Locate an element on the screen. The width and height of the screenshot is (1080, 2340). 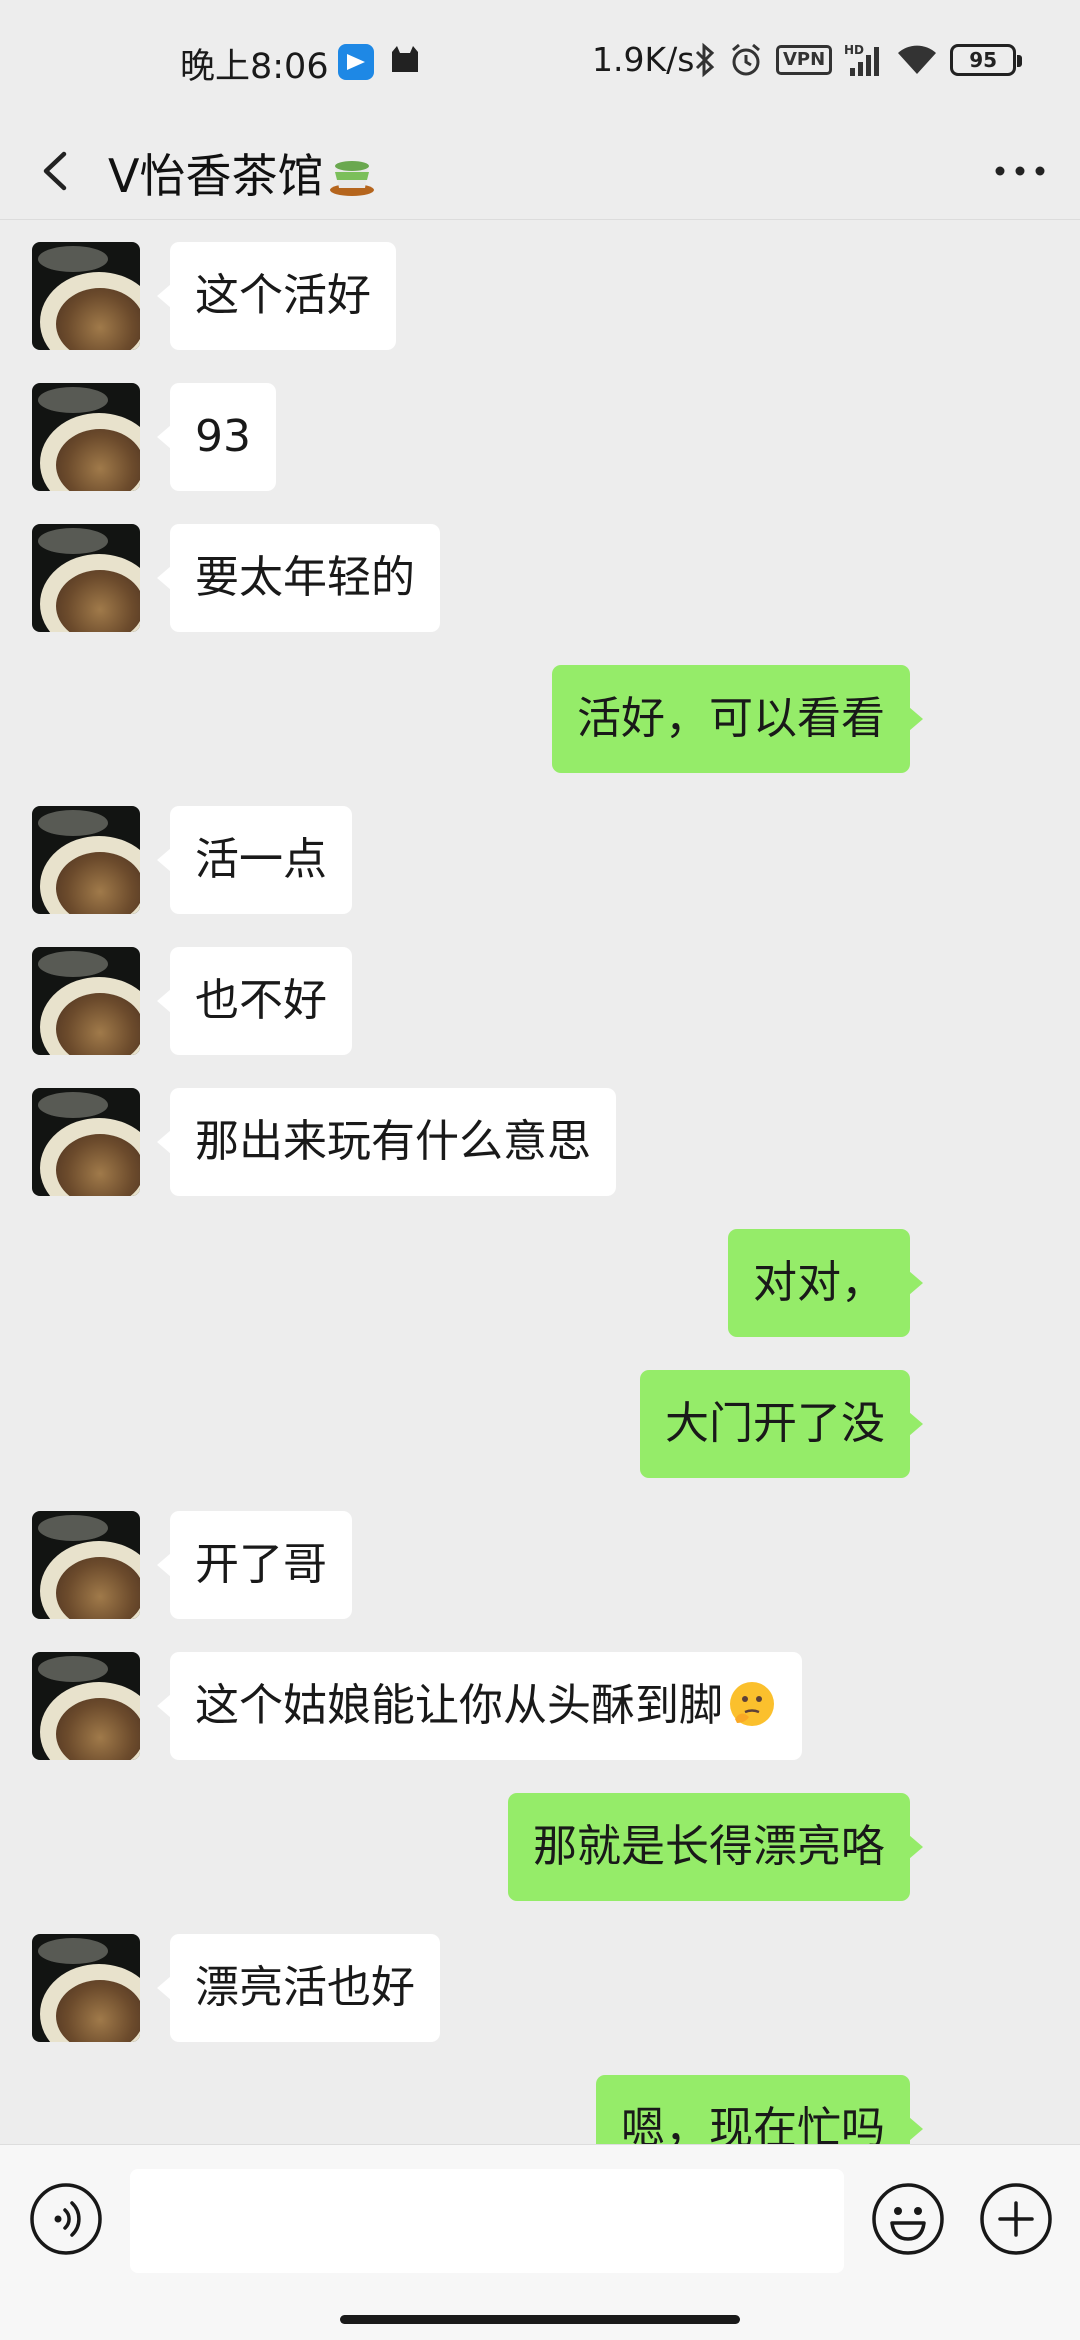
status-time: 晚上8:06 is located at coordinates (254, 67).